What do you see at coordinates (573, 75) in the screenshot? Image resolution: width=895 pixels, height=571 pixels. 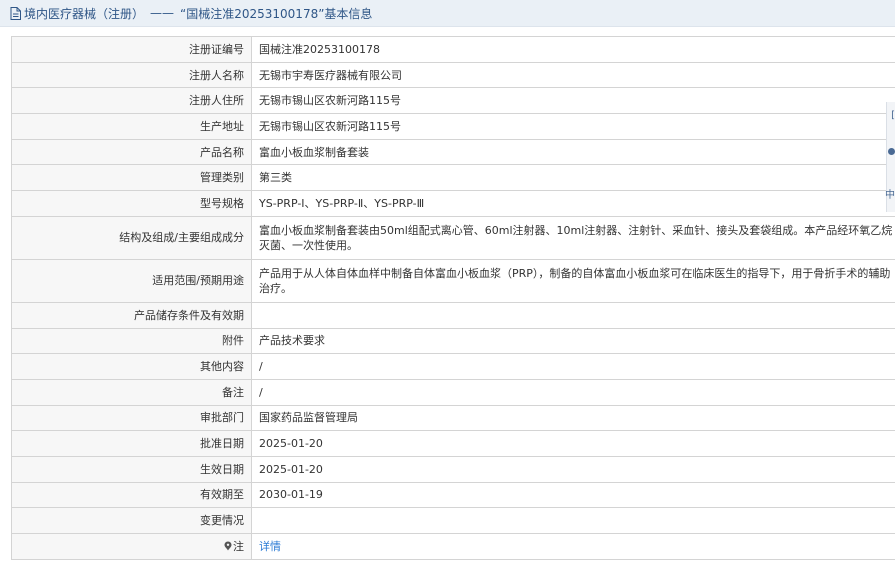 I see `field-value: 无锡市宇寿医疗器械有限公司` at bounding box center [573, 75].